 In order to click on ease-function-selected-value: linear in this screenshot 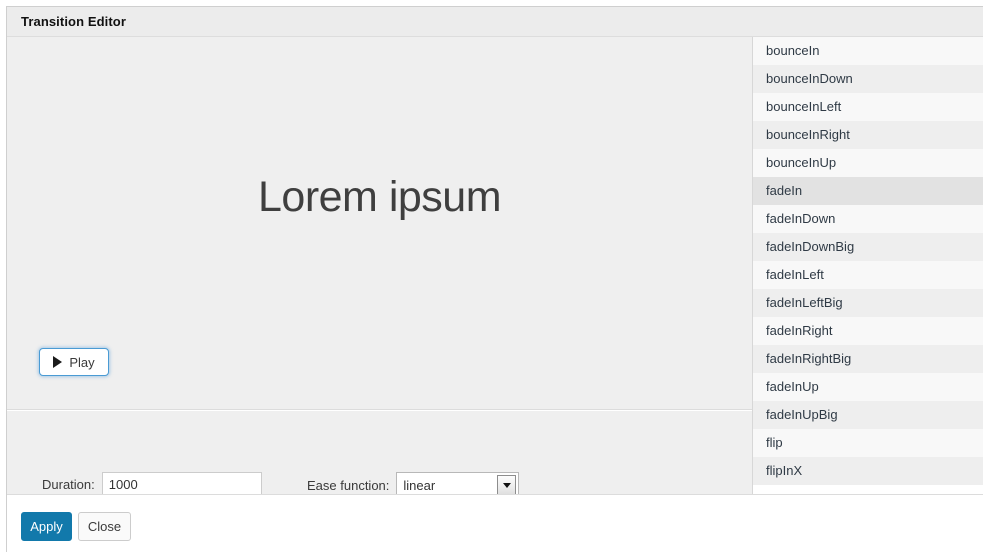, I will do `click(419, 485)`.